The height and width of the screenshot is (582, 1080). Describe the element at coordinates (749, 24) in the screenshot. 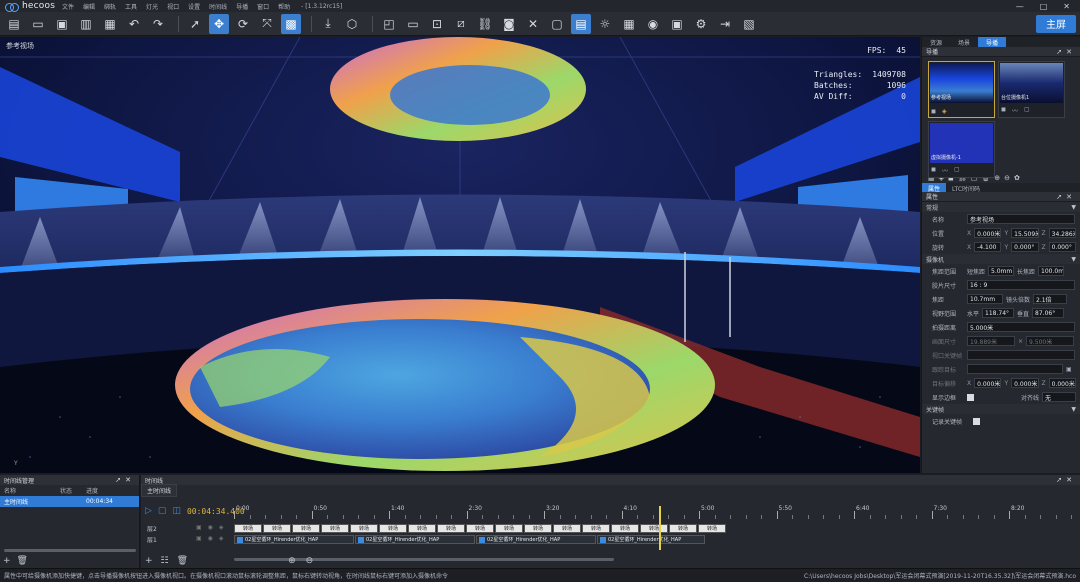

I see `output-icon: ▧` at that location.